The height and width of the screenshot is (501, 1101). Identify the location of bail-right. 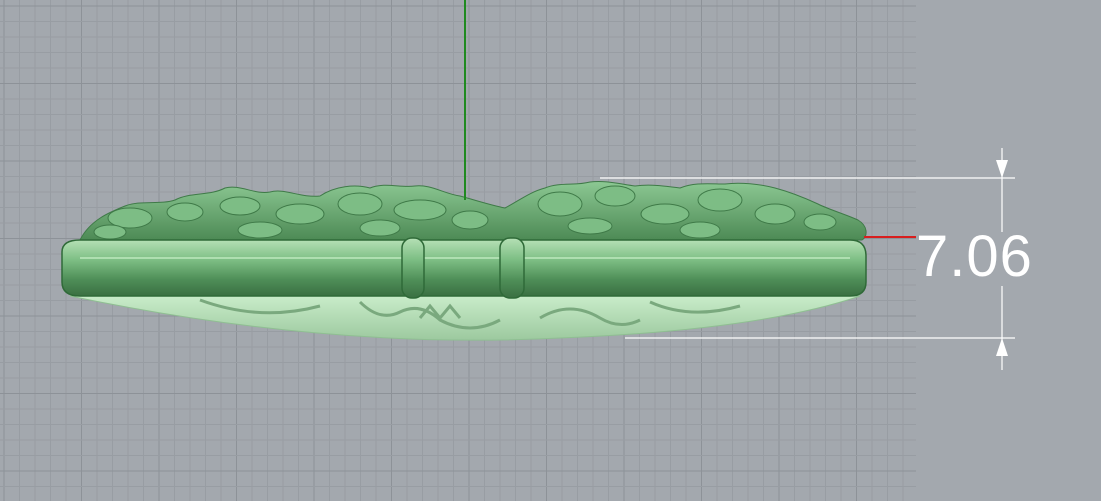
(512, 268).